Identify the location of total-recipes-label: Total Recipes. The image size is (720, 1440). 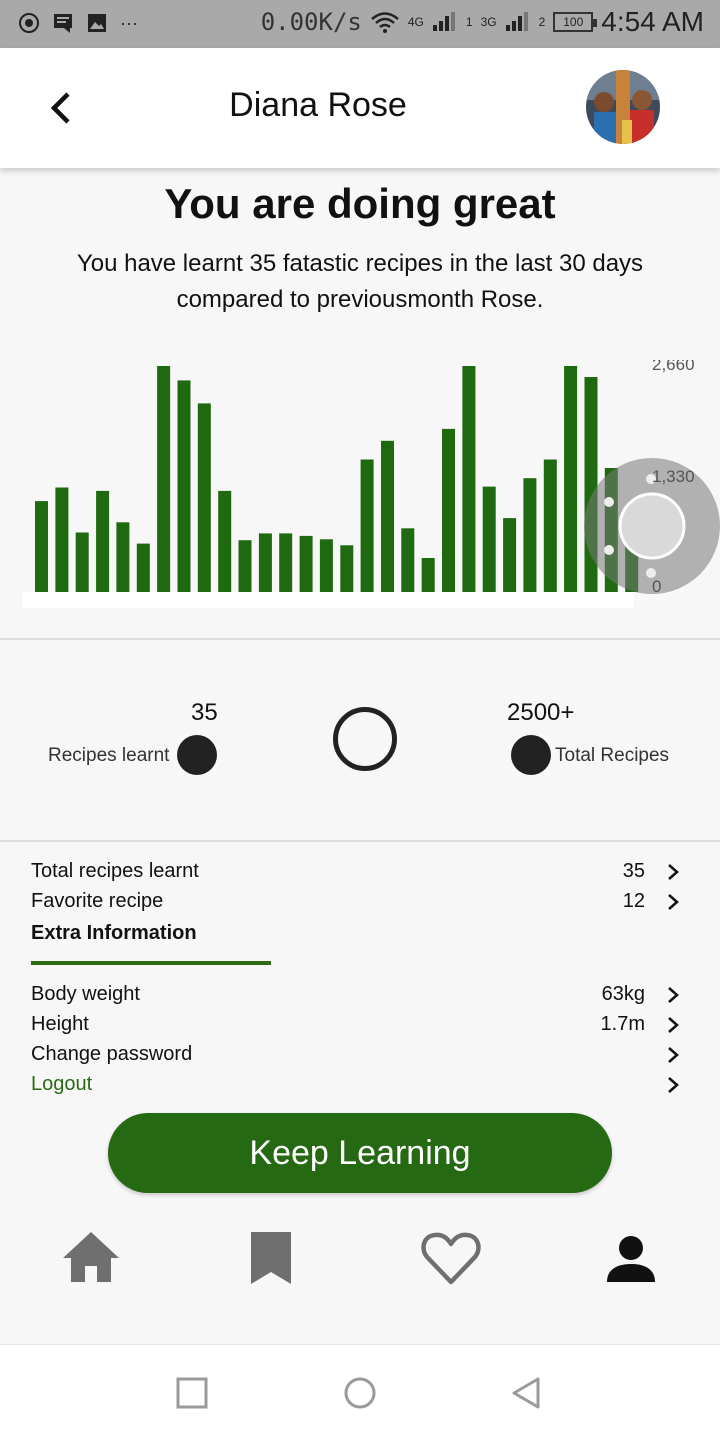
(612, 755).